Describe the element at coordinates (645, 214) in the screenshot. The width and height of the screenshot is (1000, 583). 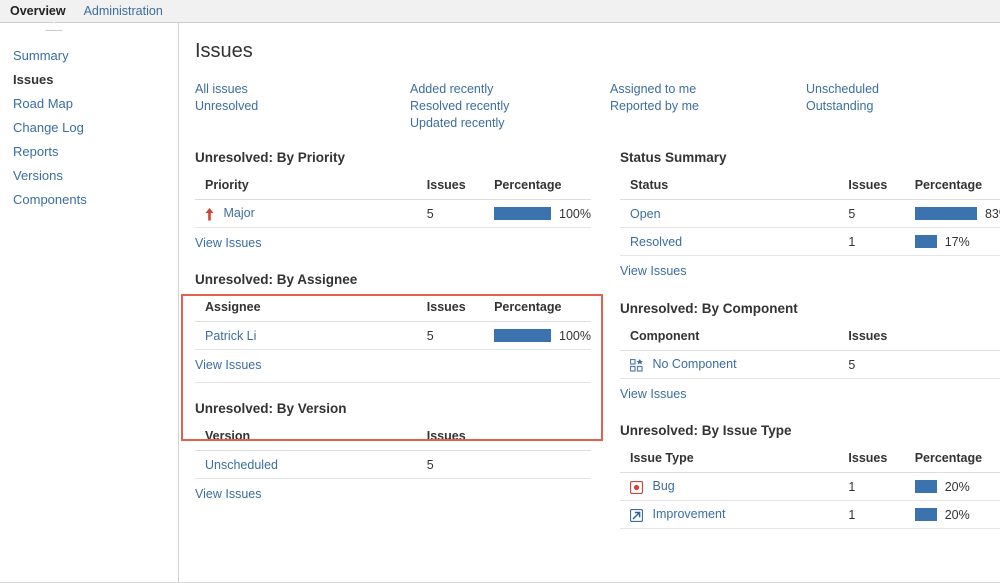
I see `status-link-open: Open` at that location.